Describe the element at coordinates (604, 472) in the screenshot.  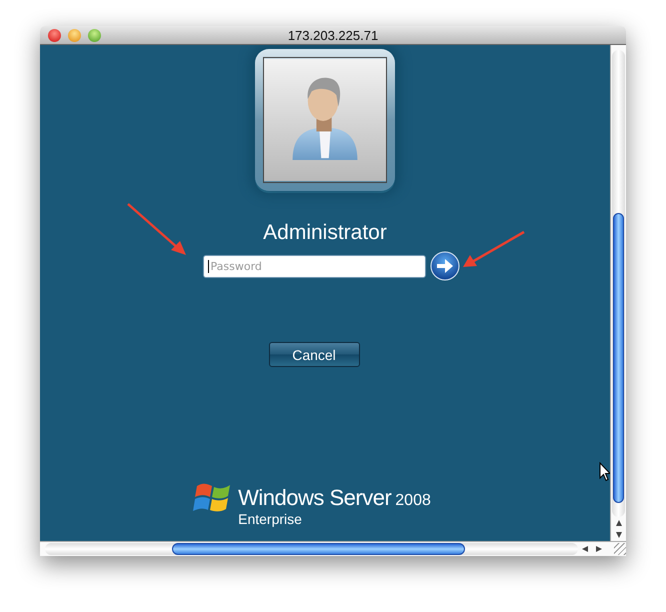
I see `mouse-pointer-icon` at that location.